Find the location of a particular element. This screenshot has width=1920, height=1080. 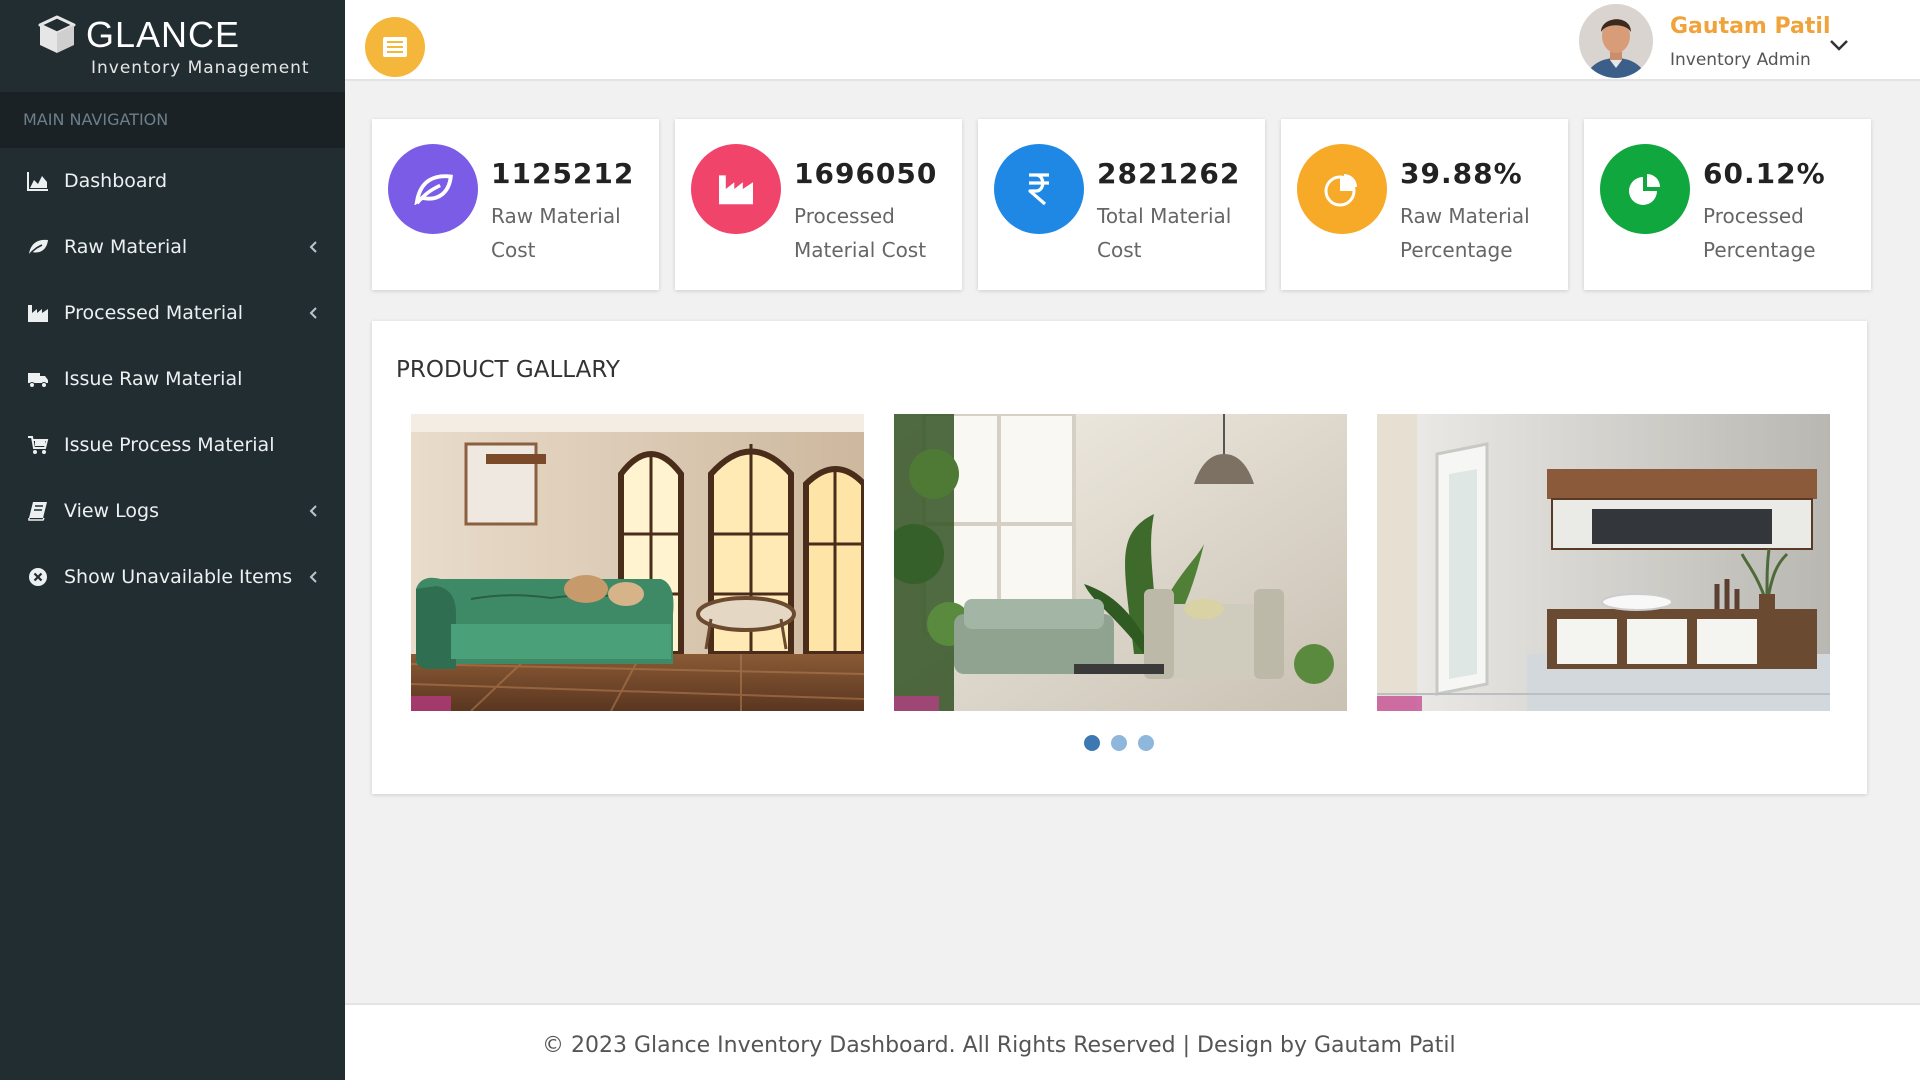

stat-value: 2821262 is located at coordinates (1169, 173).